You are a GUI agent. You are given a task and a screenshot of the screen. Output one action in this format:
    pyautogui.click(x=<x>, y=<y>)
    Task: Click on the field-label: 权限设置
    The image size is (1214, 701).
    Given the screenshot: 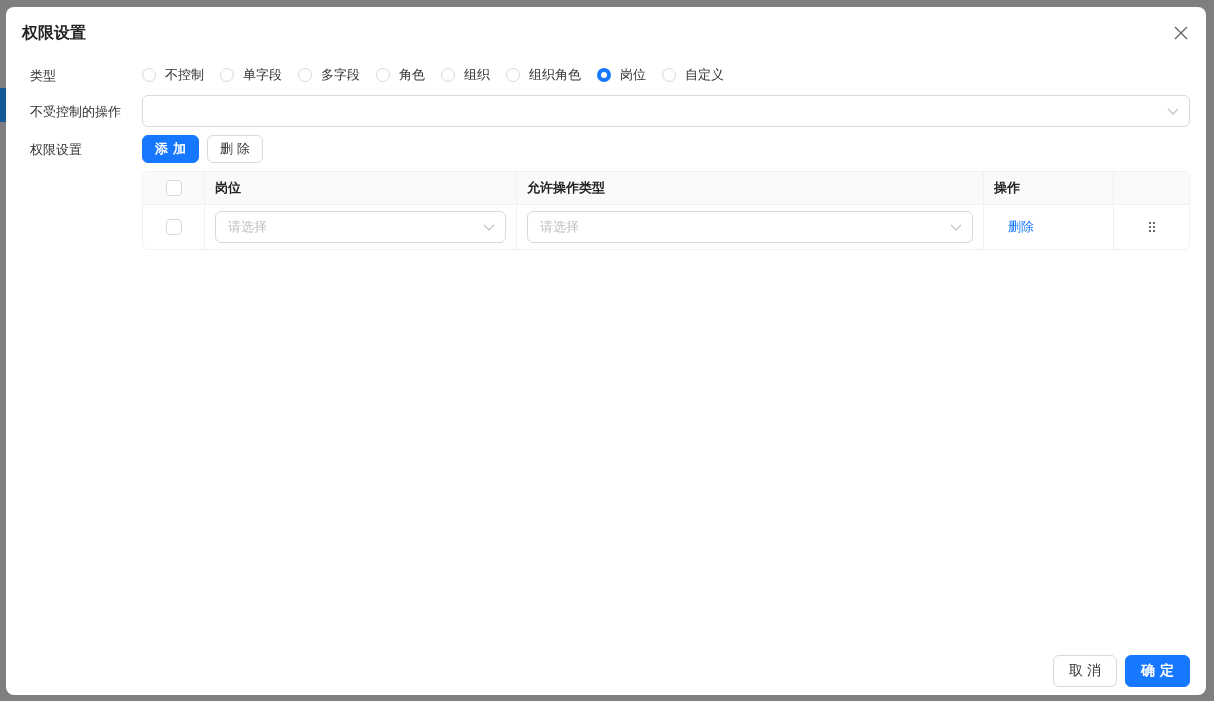 What is the action you would take?
    pyautogui.click(x=56, y=150)
    